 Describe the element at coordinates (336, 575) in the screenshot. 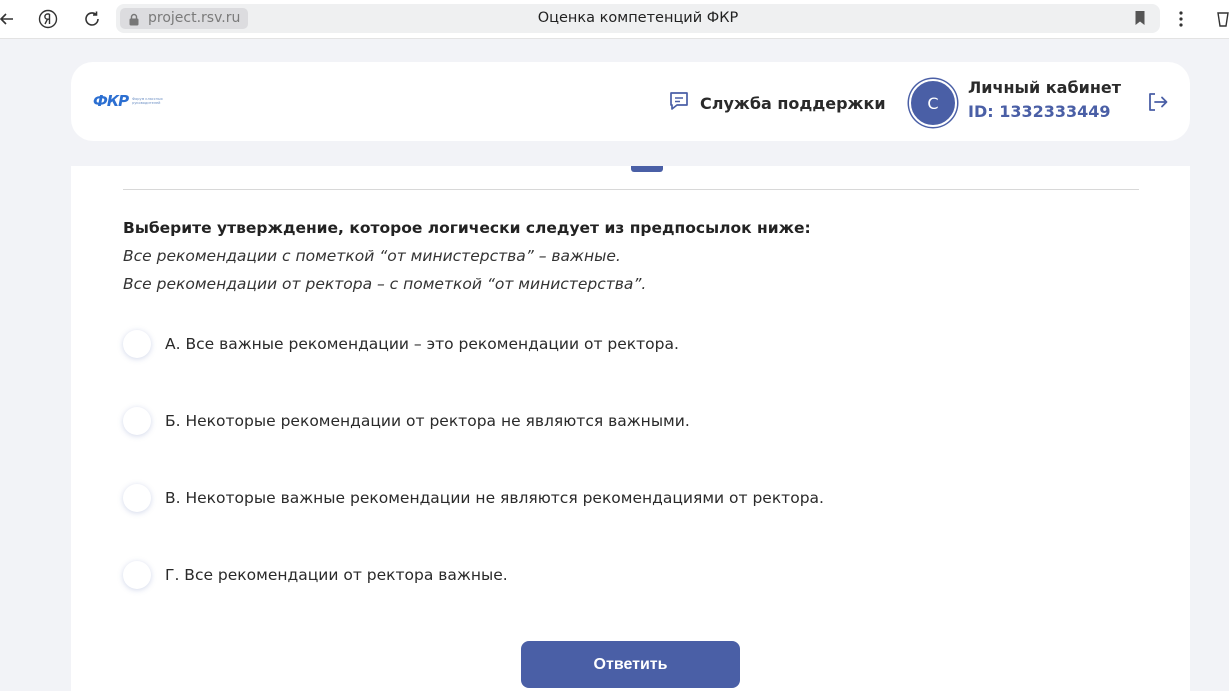

I see `option-label: Г. Все рекомендации от ректора важные.` at that location.